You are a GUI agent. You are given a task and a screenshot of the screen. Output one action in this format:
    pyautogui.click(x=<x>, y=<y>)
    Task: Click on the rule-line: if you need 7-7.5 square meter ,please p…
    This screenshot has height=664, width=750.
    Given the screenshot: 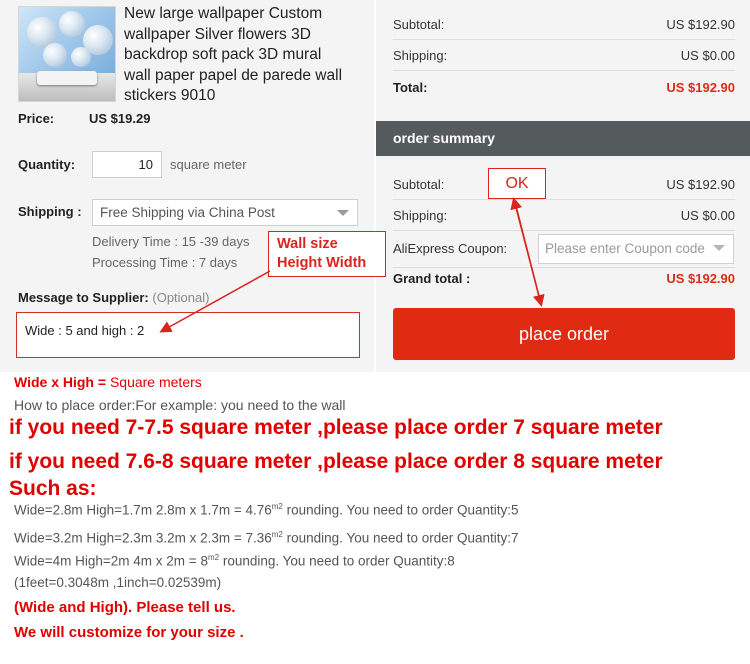 What is the action you would take?
    pyautogui.click(x=336, y=427)
    